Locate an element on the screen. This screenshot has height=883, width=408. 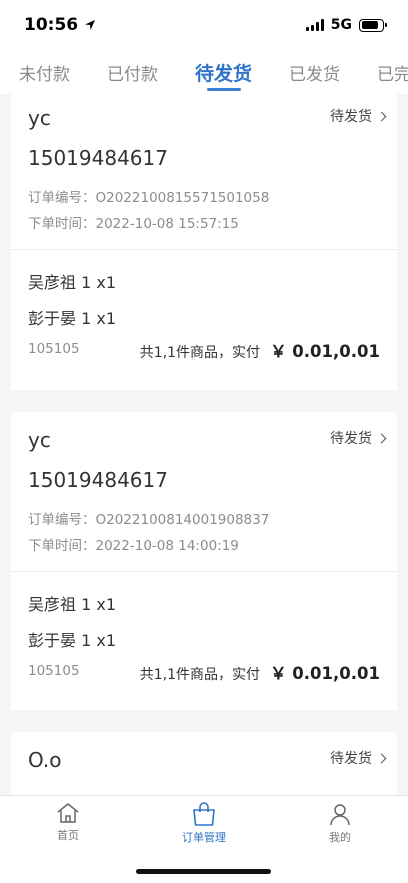
buyer-name: O.o is located at coordinates (45, 760).